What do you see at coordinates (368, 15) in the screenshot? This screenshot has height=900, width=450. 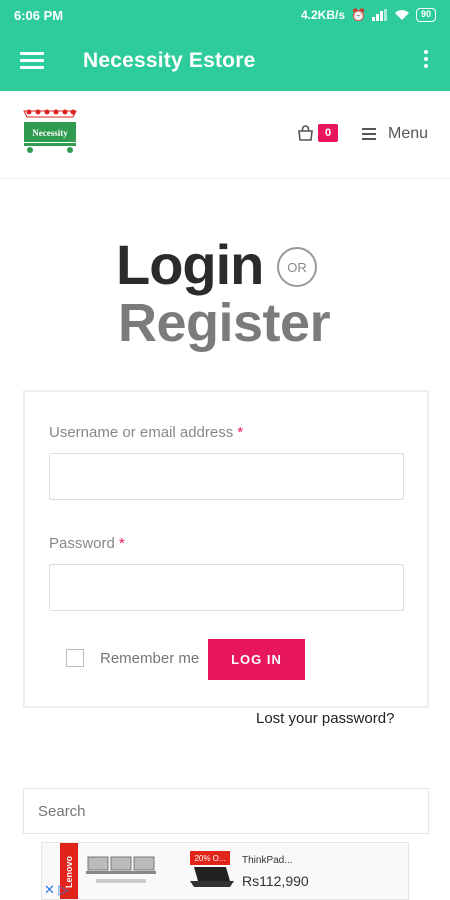 I see `status-icons: 4.2KB/s ⏰ 90` at bounding box center [368, 15].